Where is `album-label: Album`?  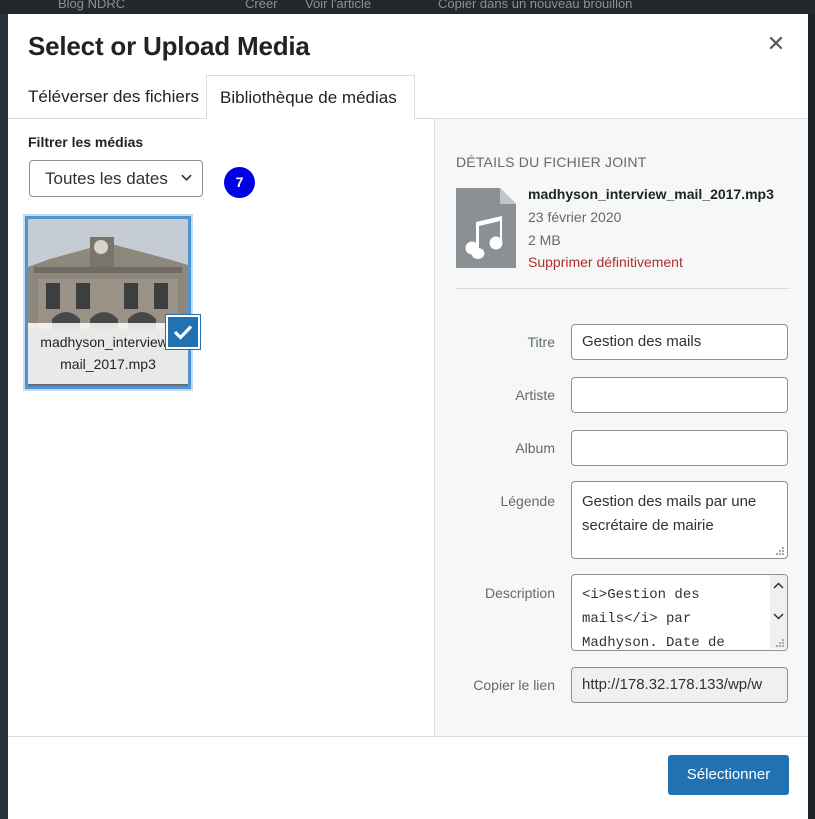 album-label: Album is located at coordinates (535, 448).